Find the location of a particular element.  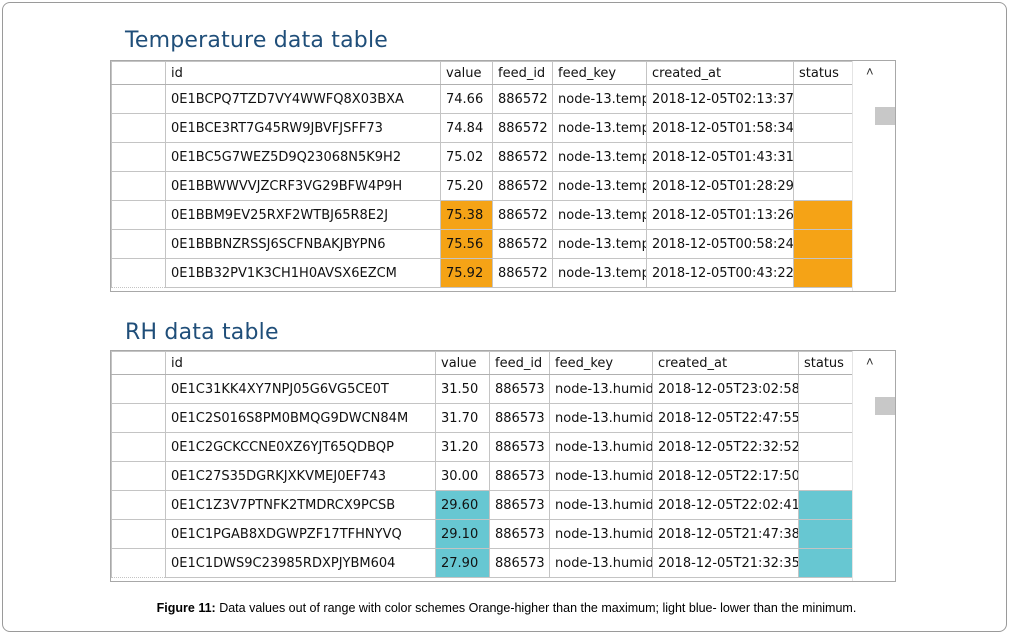

cell-value: 29.10 is located at coordinates (462, 534).